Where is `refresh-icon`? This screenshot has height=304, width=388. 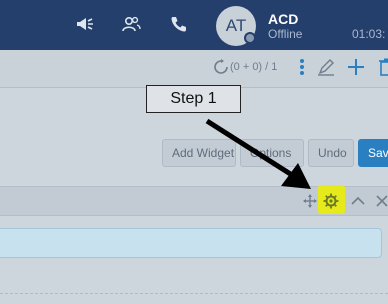
refresh-icon is located at coordinates (221, 67).